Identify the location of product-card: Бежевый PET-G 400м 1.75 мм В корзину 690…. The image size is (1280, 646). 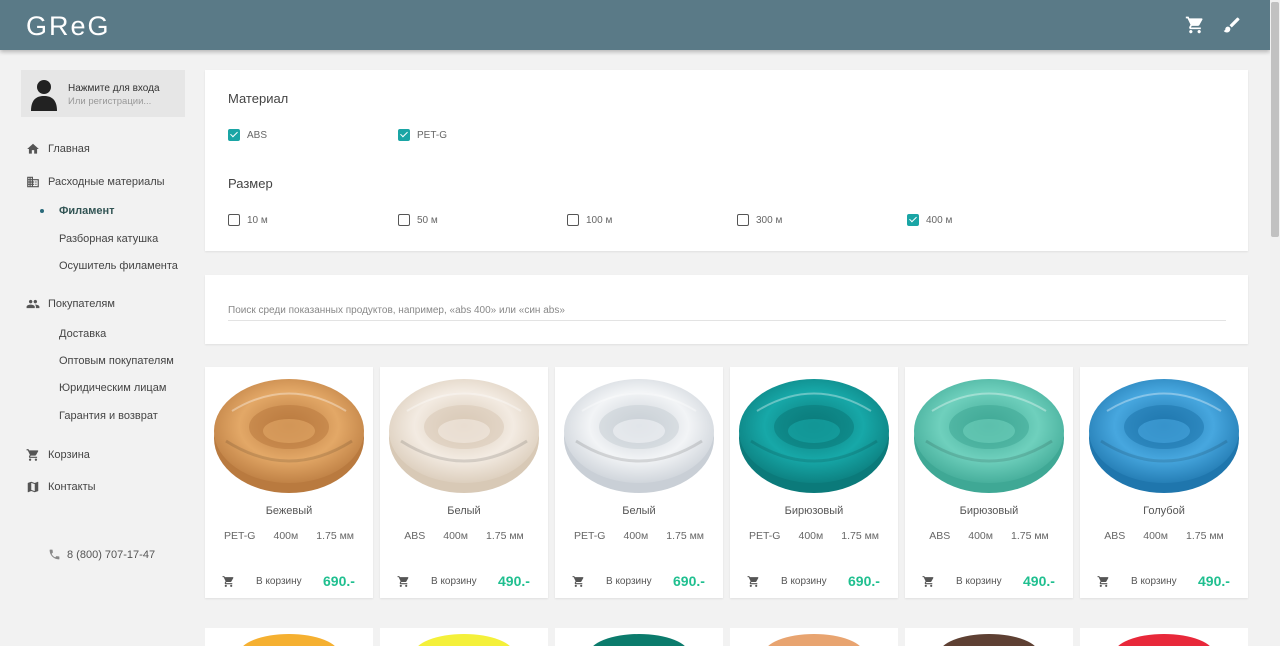
(289, 482).